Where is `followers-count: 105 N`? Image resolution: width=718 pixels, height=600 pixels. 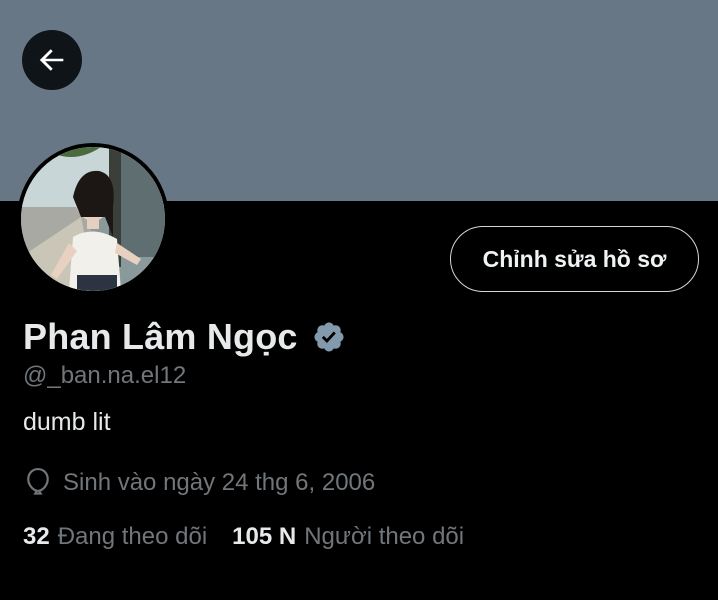
followers-count: 105 N is located at coordinates (264, 536).